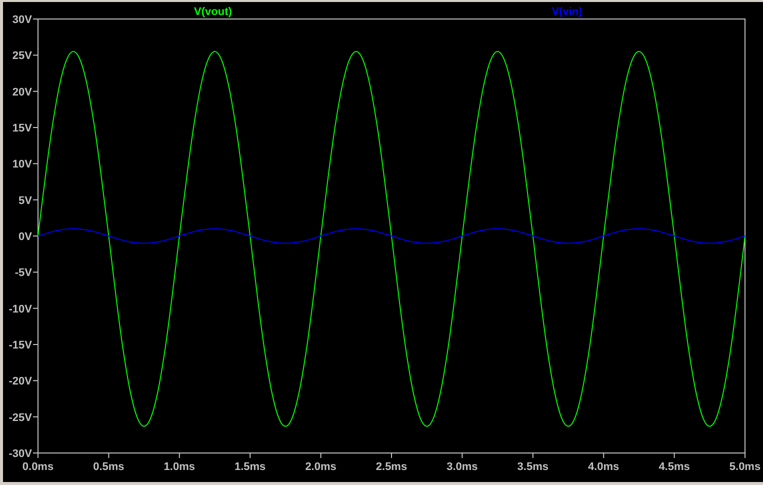 The image size is (763, 485). I want to click on legend-label: V(vout), so click(213, 12).